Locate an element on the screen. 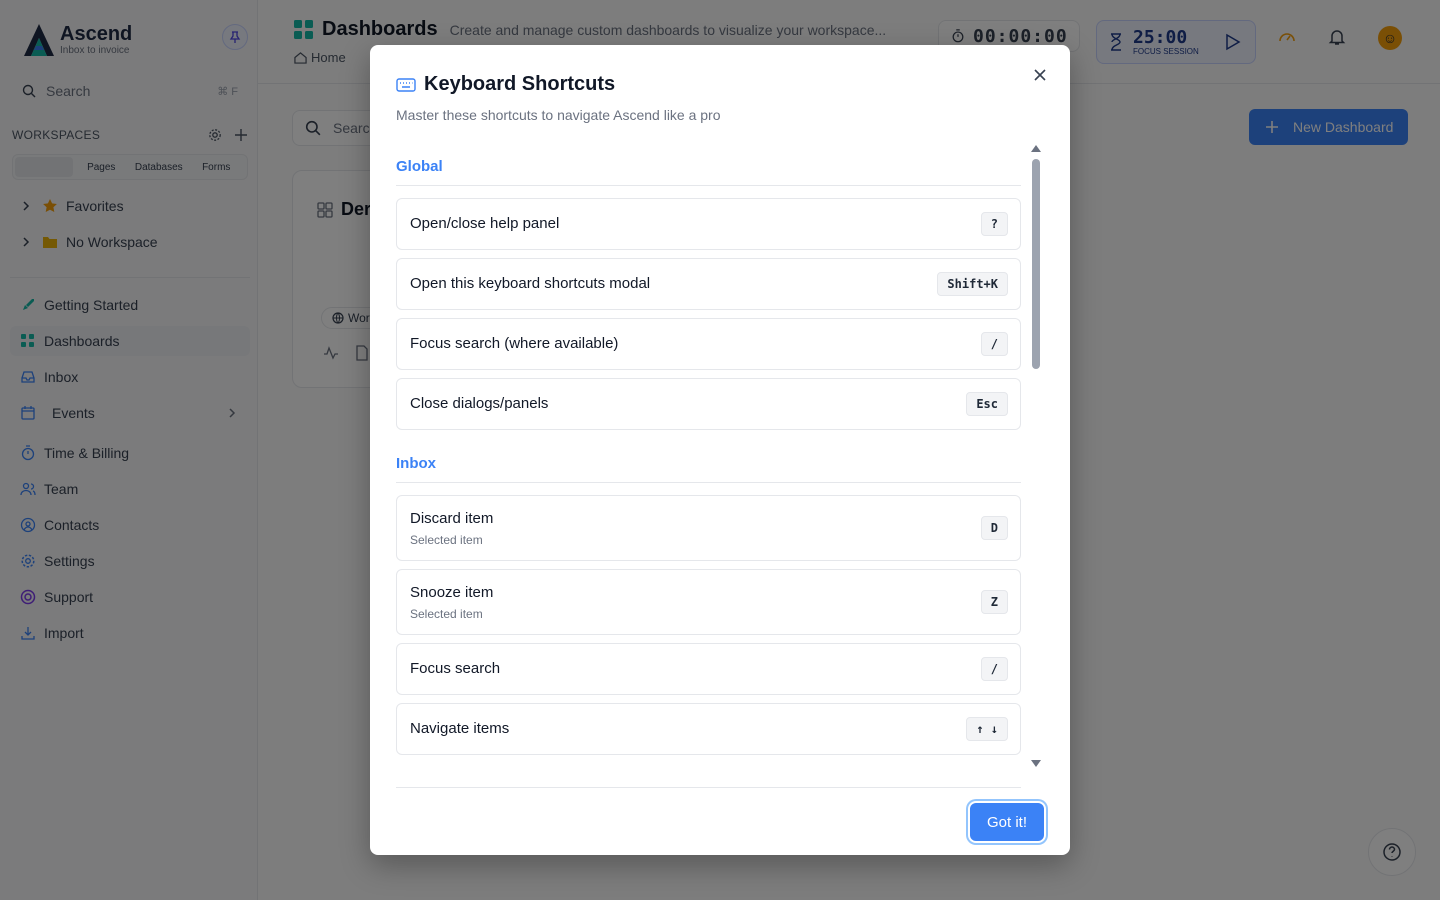 The width and height of the screenshot is (1440, 900). shortcut-label: Discard item is located at coordinates (452, 518).